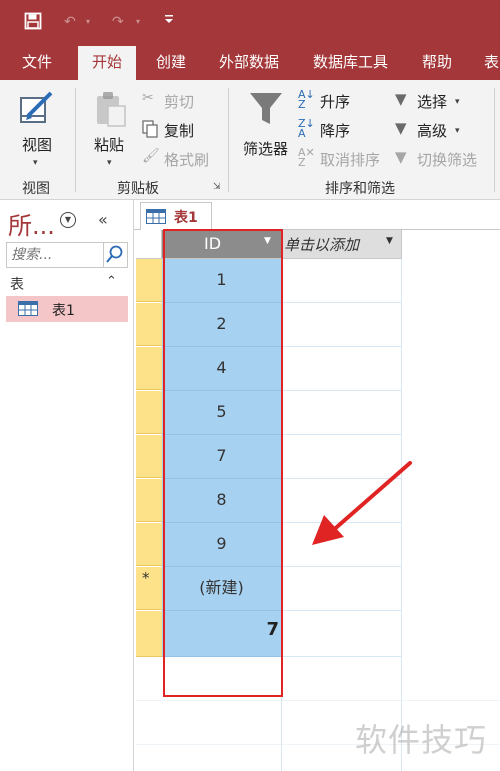 This screenshot has width=500, height=771. What do you see at coordinates (138, 22) in the screenshot?
I see `redo-dropdown-icon: ▾` at bounding box center [138, 22].